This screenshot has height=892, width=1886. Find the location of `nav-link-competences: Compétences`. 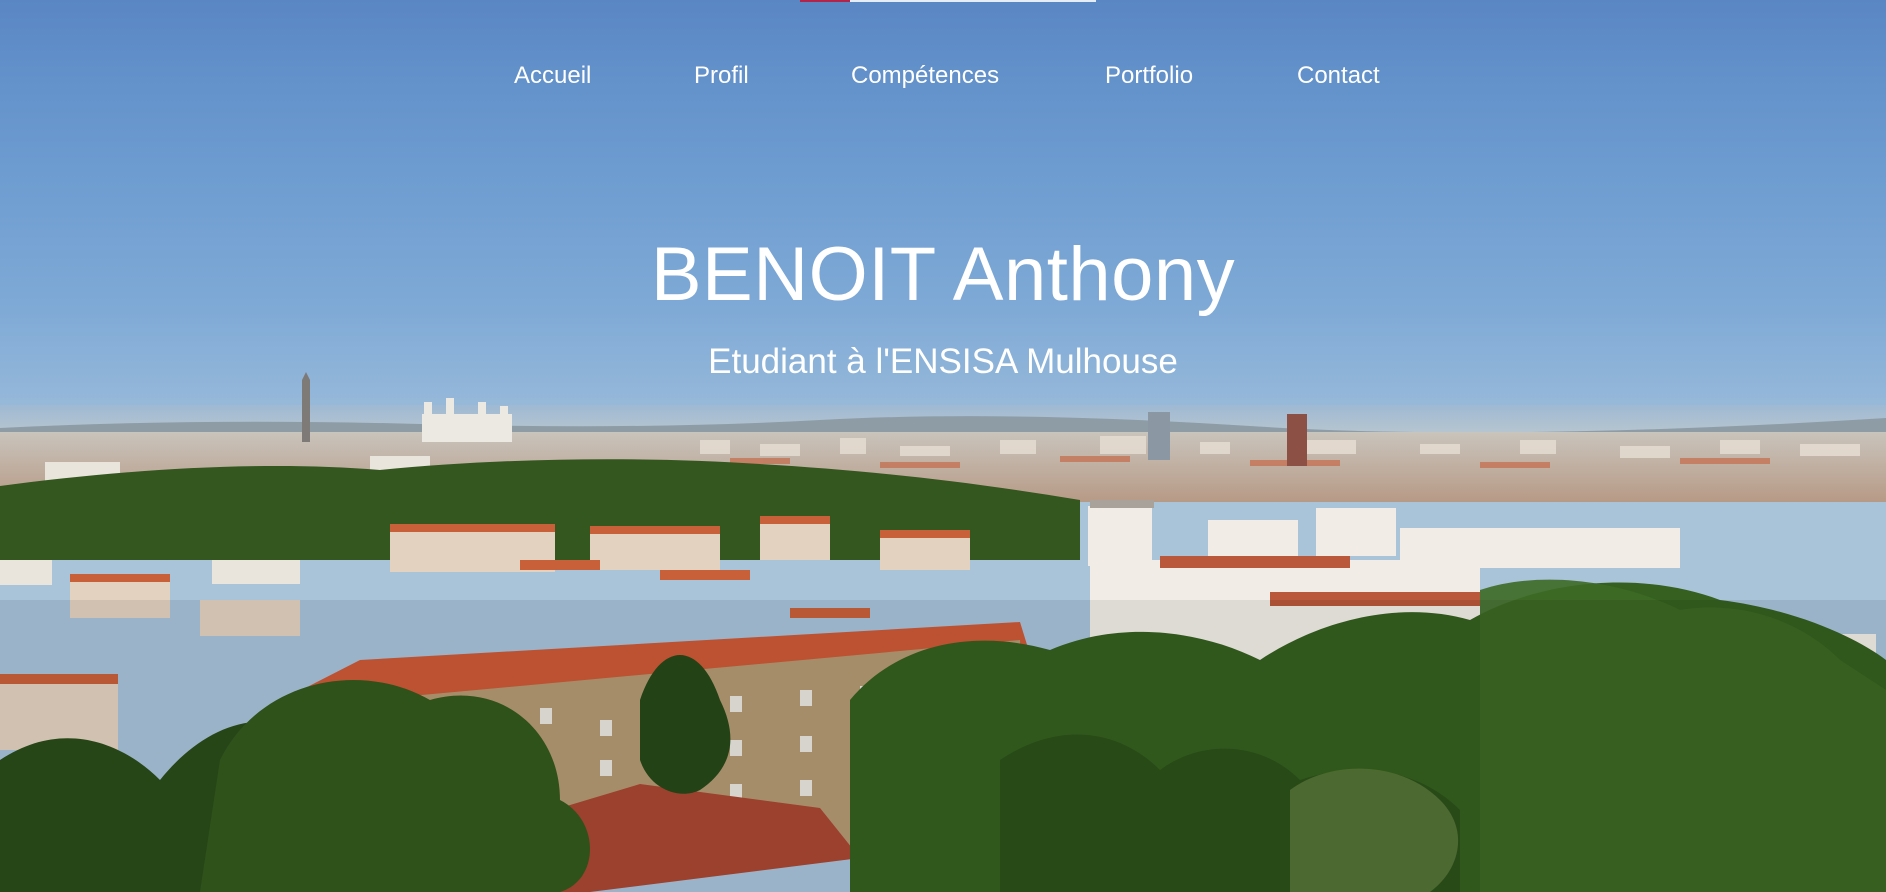

nav-link-competences: Compétences is located at coordinates (925, 76).